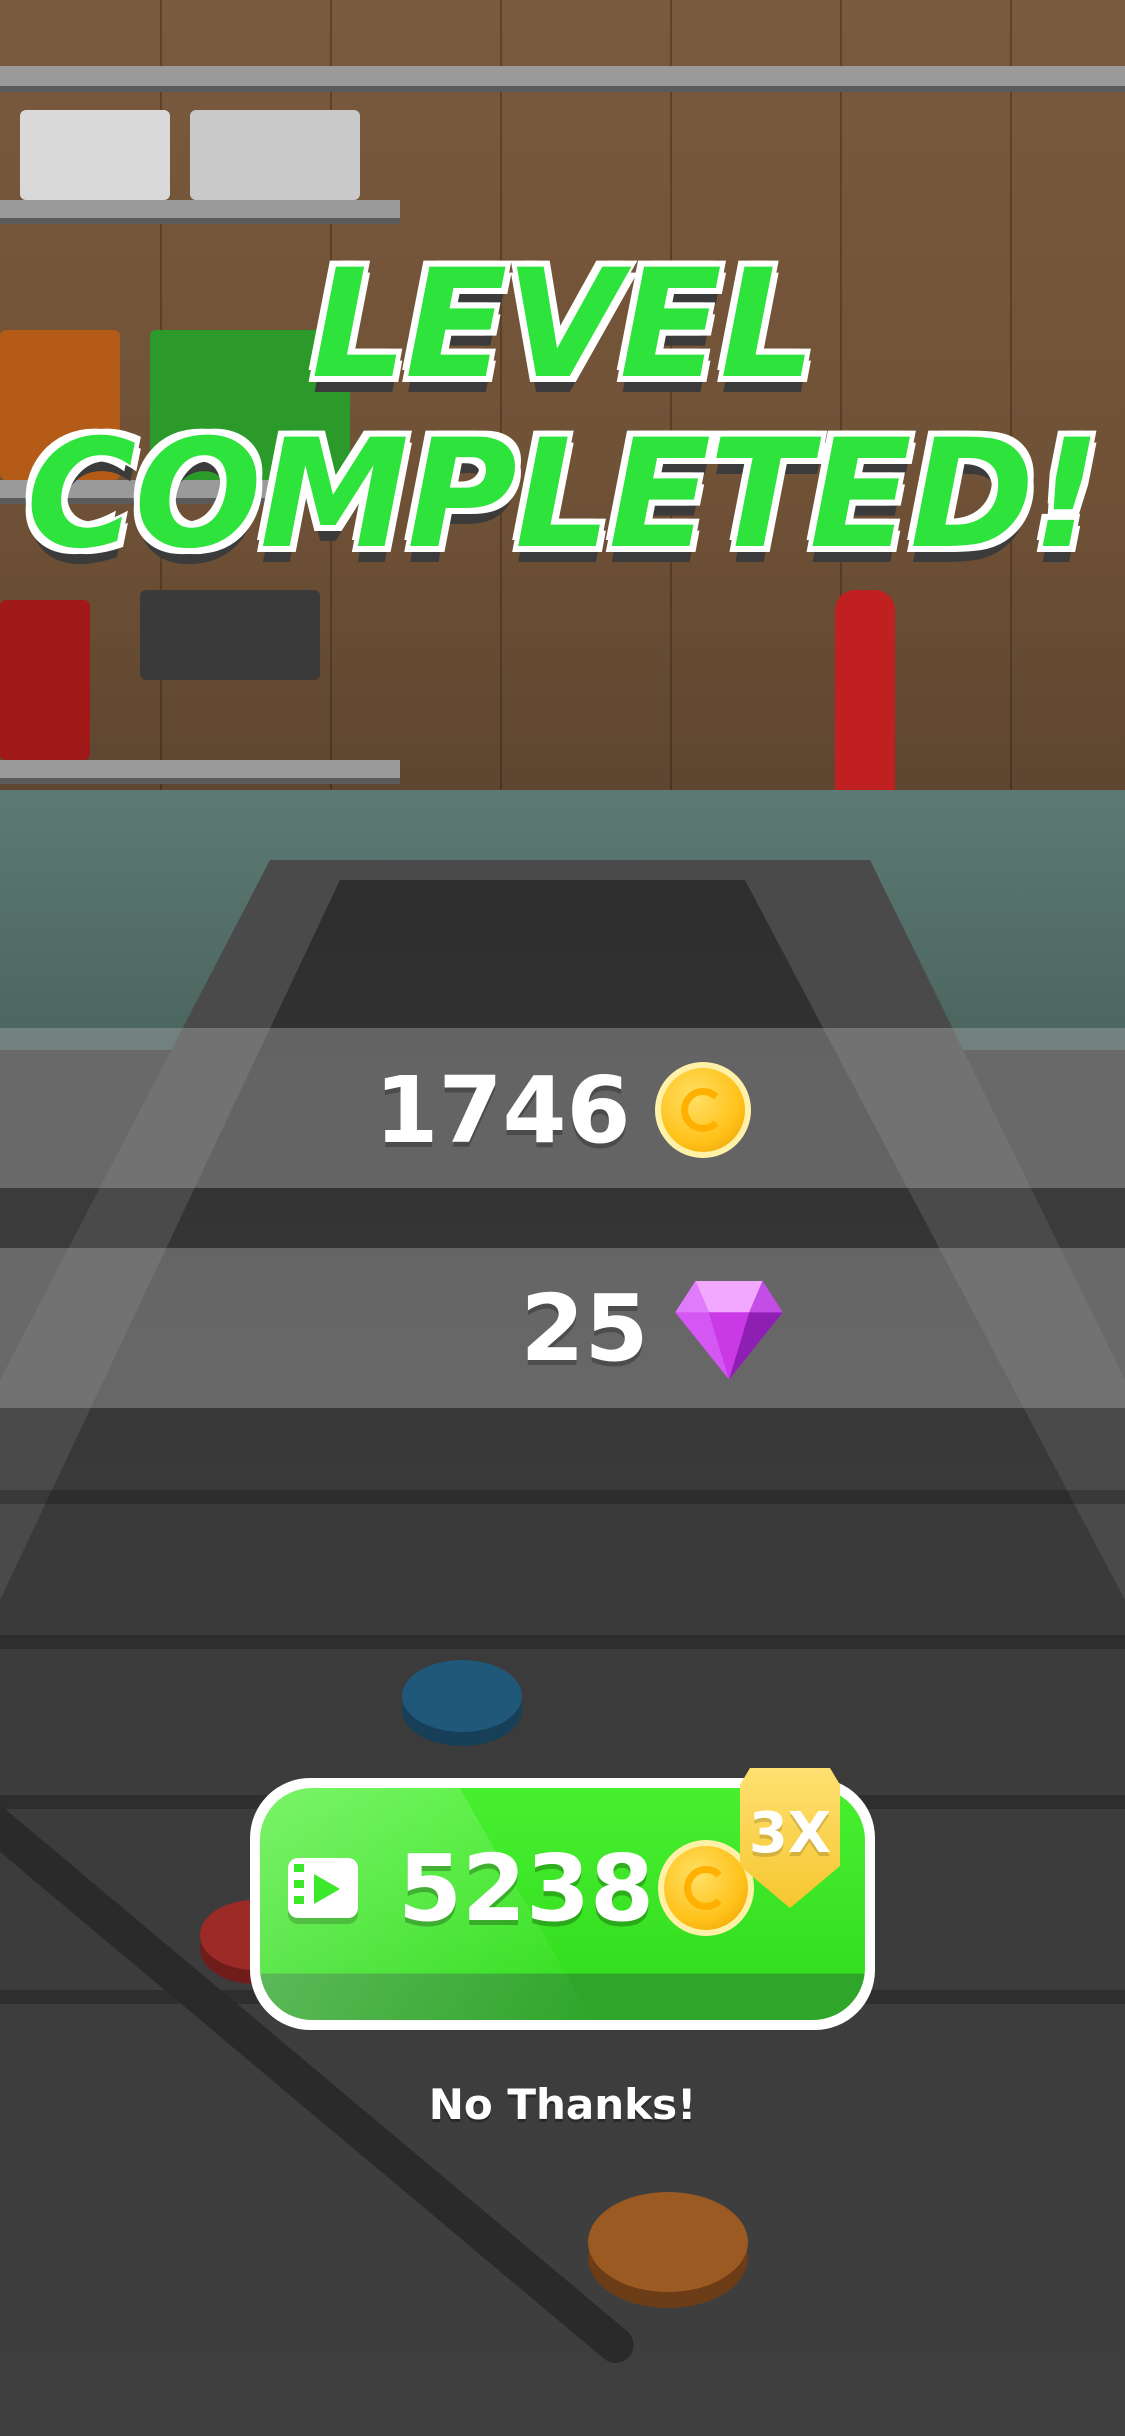  What do you see at coordinates (790, 1833) in the screenshot?
I see `multiplier-label: 3X` at bounding box center [790, 1833].